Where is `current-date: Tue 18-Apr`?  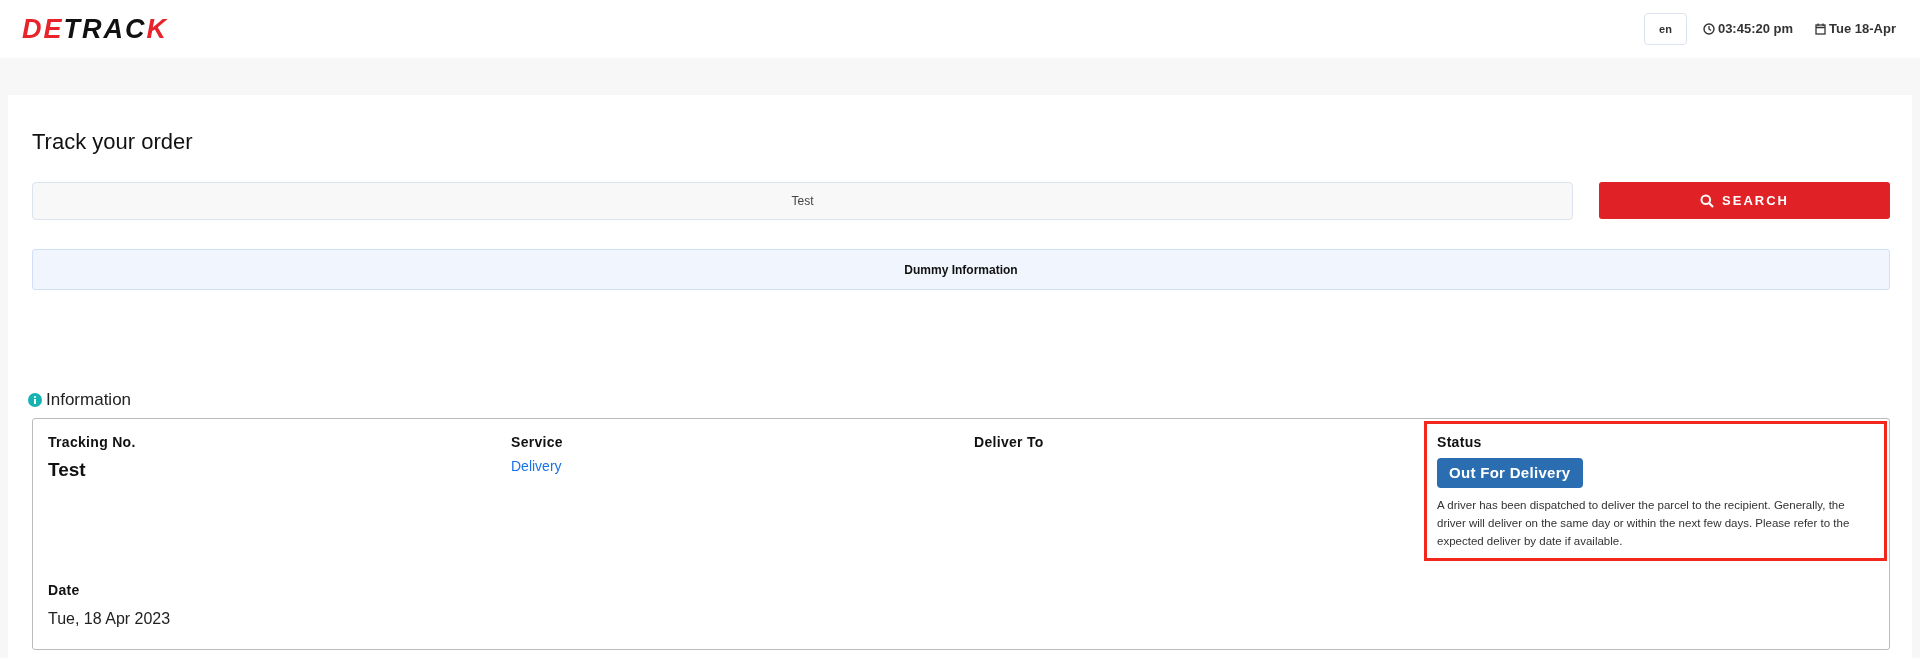
current-date: Tue 18-Apr is located at coordinates (1862, 29).